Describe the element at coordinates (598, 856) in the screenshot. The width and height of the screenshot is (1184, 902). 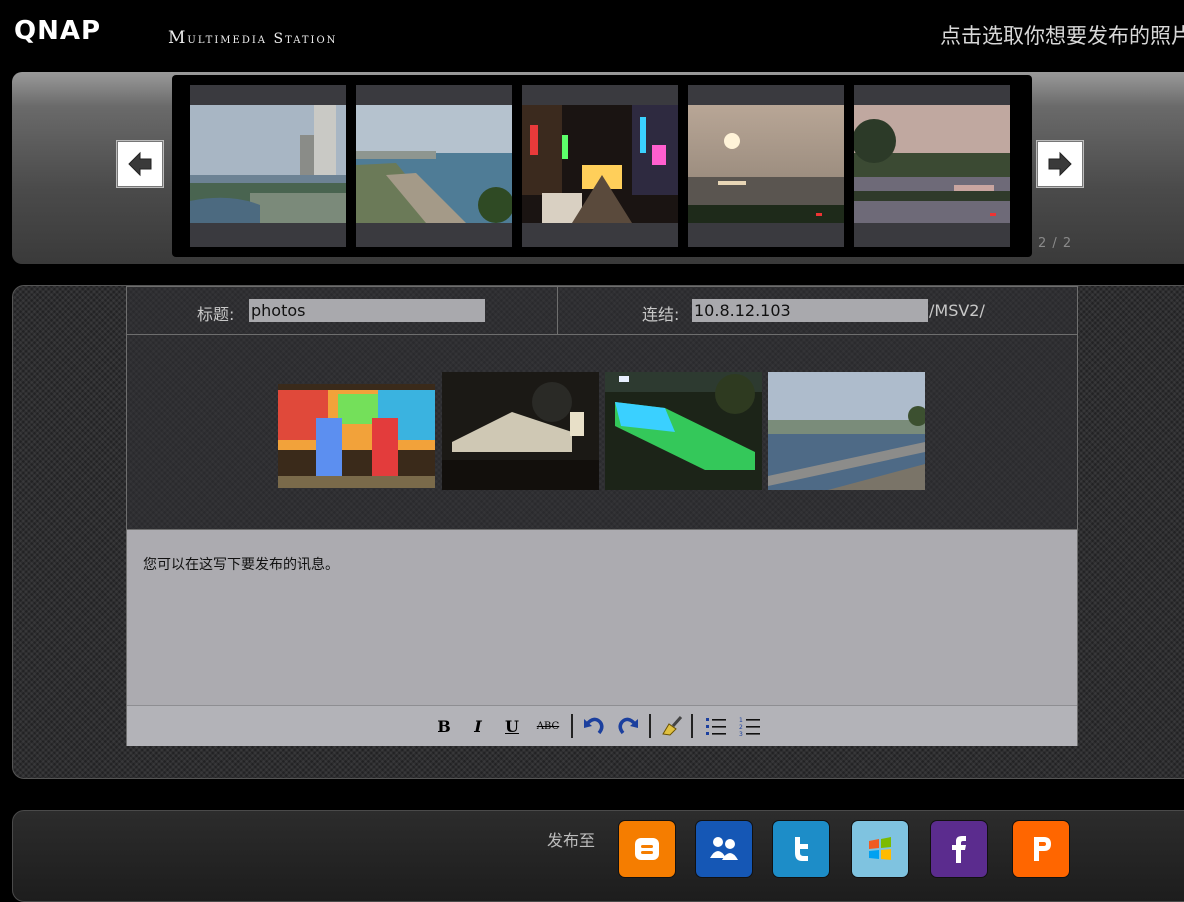
I see `share-bar: 发布至` at that location.